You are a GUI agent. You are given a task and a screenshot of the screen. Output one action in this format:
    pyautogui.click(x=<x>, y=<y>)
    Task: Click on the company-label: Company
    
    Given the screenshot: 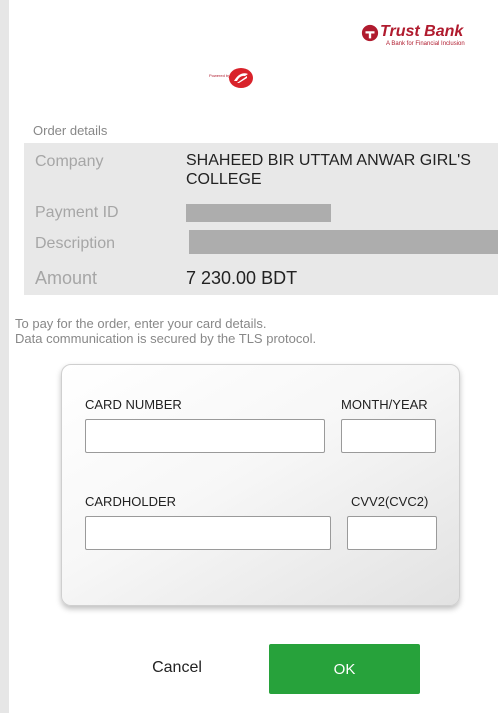 What is the action you would take?
    pyautogui.click(x=69, y=161)
    